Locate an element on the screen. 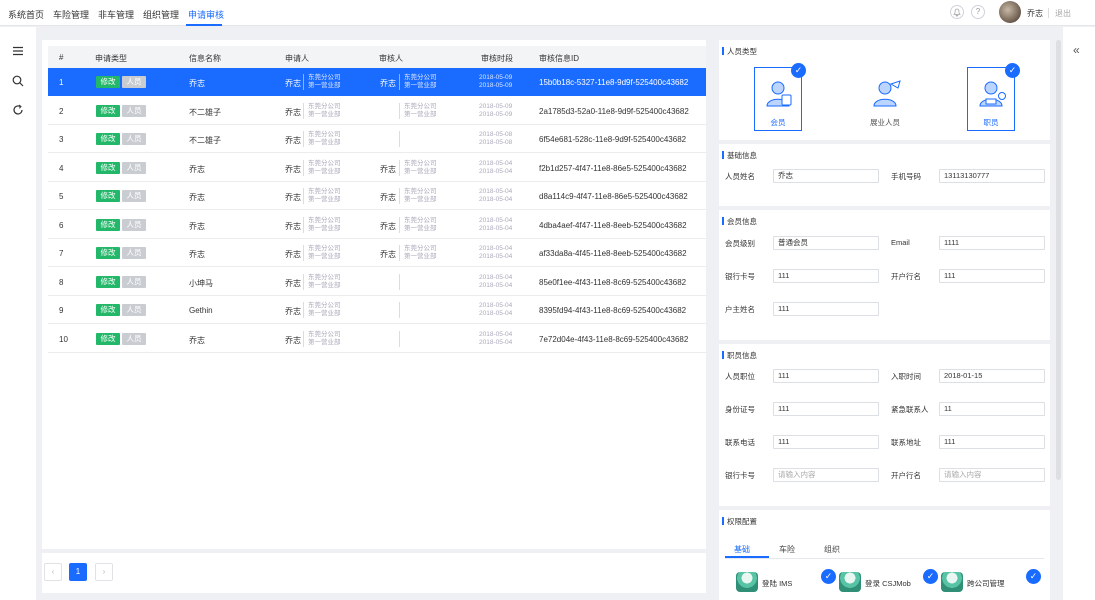 Image resolution: width=1095 pixels, height=600 pixels. holder-field: 111 is located at coordinates (826, 309).